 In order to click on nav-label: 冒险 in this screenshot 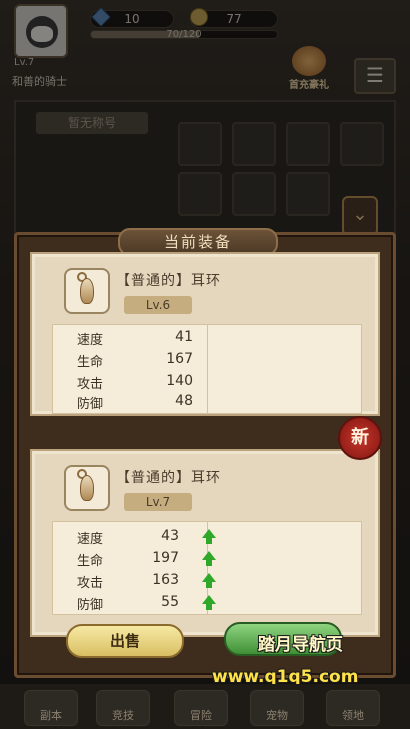, I will do `click(201, 715)`.